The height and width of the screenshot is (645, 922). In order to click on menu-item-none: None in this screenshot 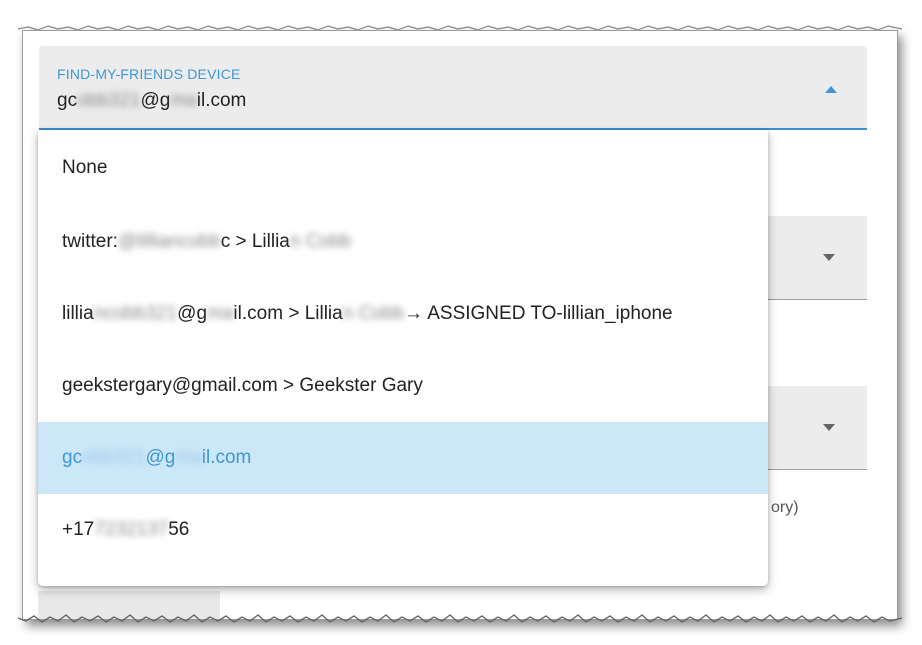, I will do `click(403, 168)`.